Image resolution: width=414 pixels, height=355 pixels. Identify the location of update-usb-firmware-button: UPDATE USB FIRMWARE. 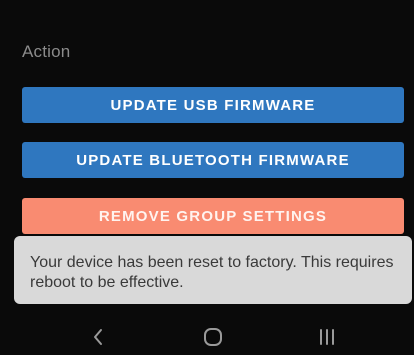
(213, 105).